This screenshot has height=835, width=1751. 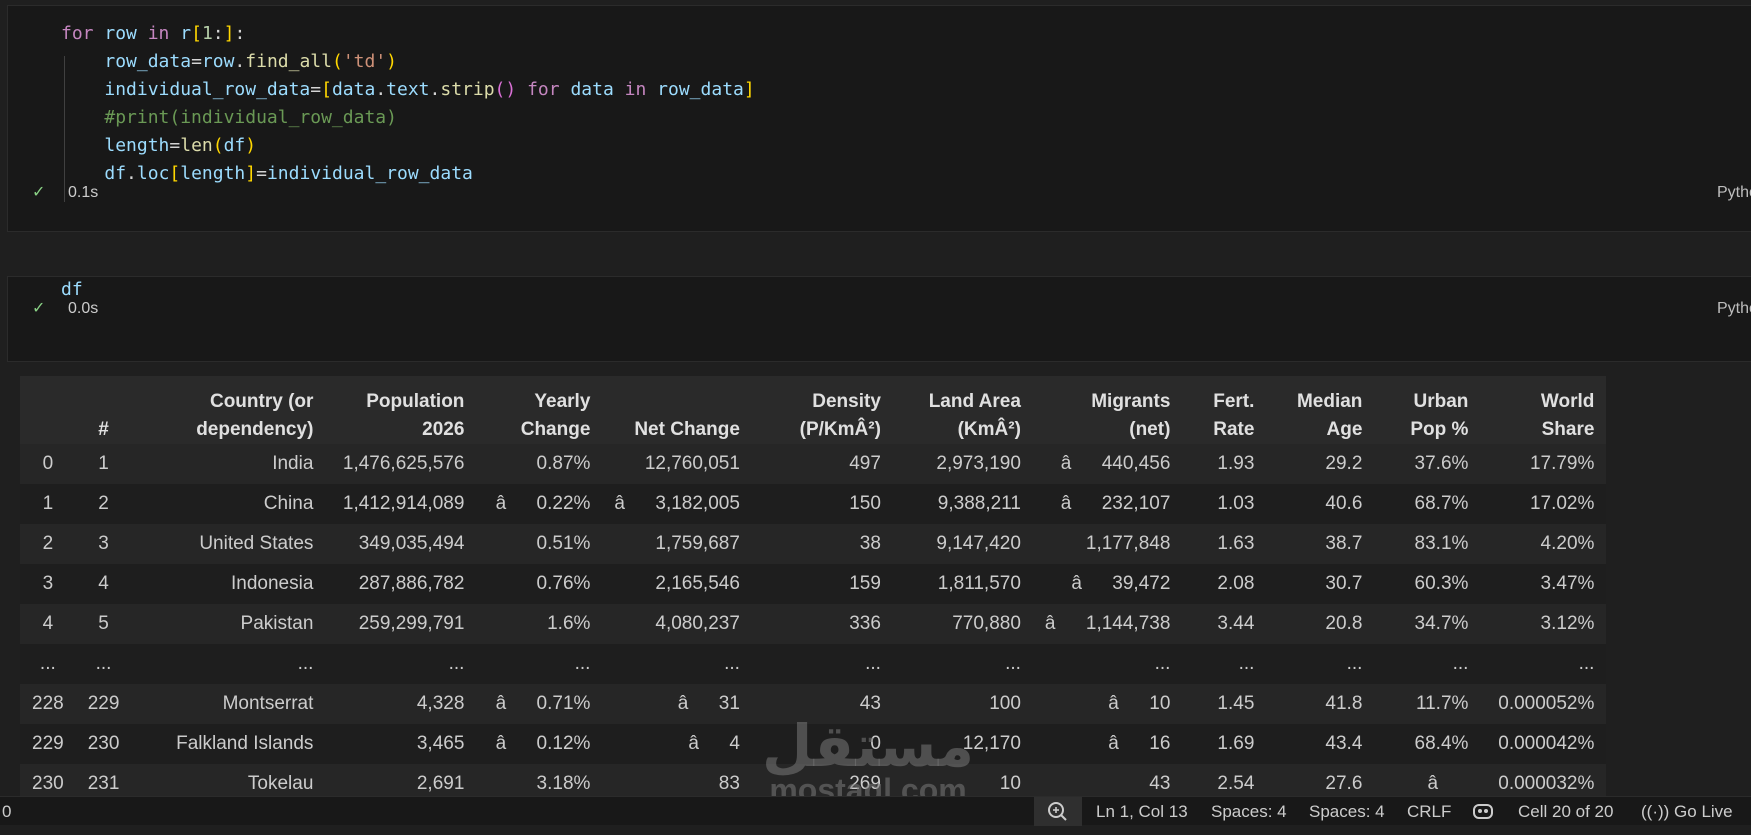 What do you see at coordinates (39, 192) in the screenshot?
I see `check-icon: ✓` at bounding box center [39, 192].